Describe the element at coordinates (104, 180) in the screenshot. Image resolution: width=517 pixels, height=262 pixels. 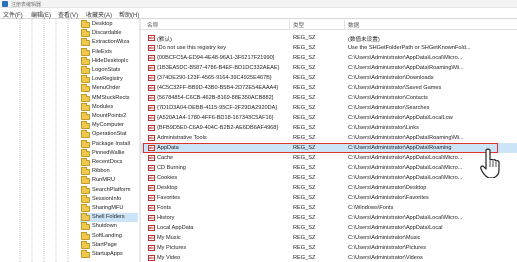
I see `tree-item-label: RunMRU` at that location.